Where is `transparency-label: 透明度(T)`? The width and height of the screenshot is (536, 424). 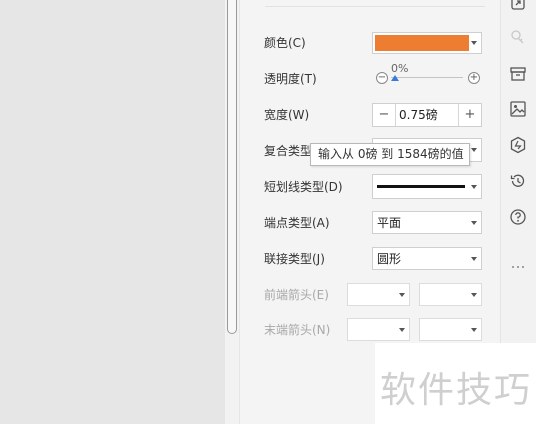
transparency-label: 透明度(T) is located at coordinates (290, 79).